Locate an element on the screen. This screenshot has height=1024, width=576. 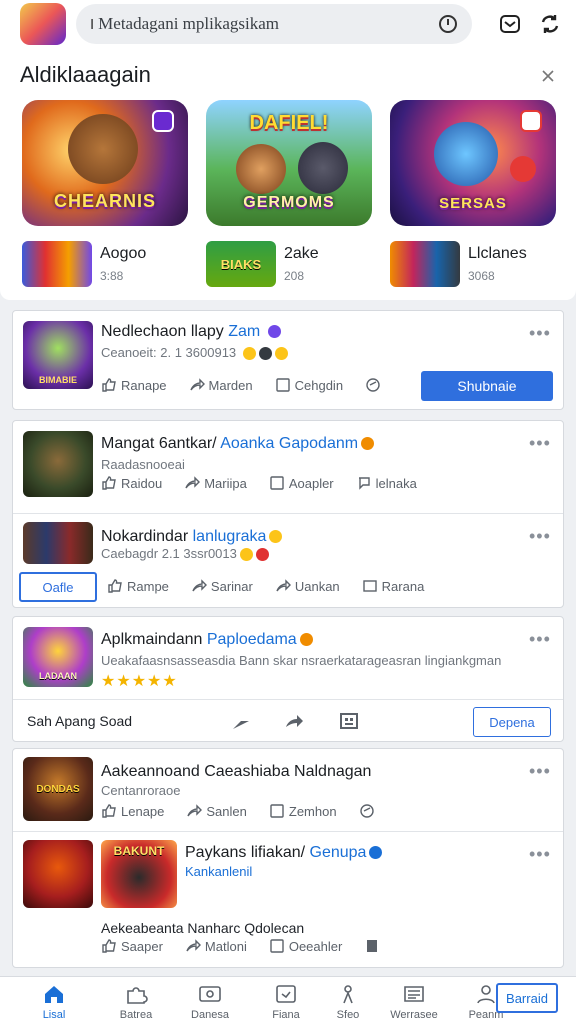
item-thumbnail: BIAKS is located at coordinates (241, 264).